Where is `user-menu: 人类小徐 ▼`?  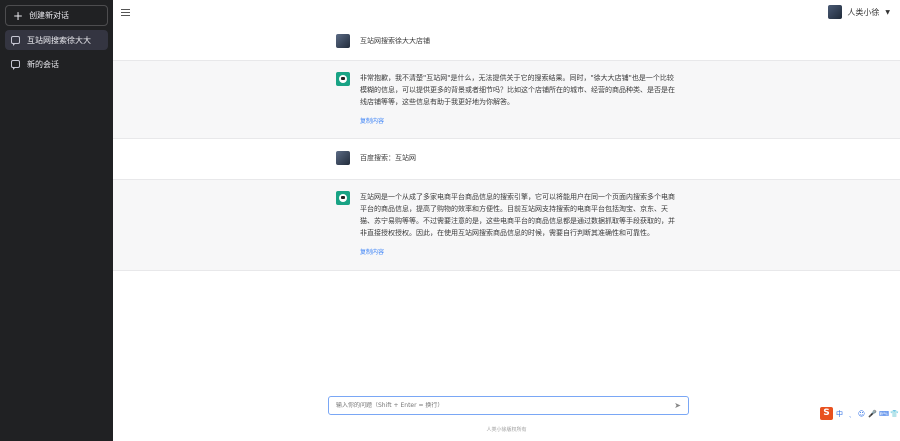
user-menu: 人类小徐 ▼ is located at coordinates (859, 12).